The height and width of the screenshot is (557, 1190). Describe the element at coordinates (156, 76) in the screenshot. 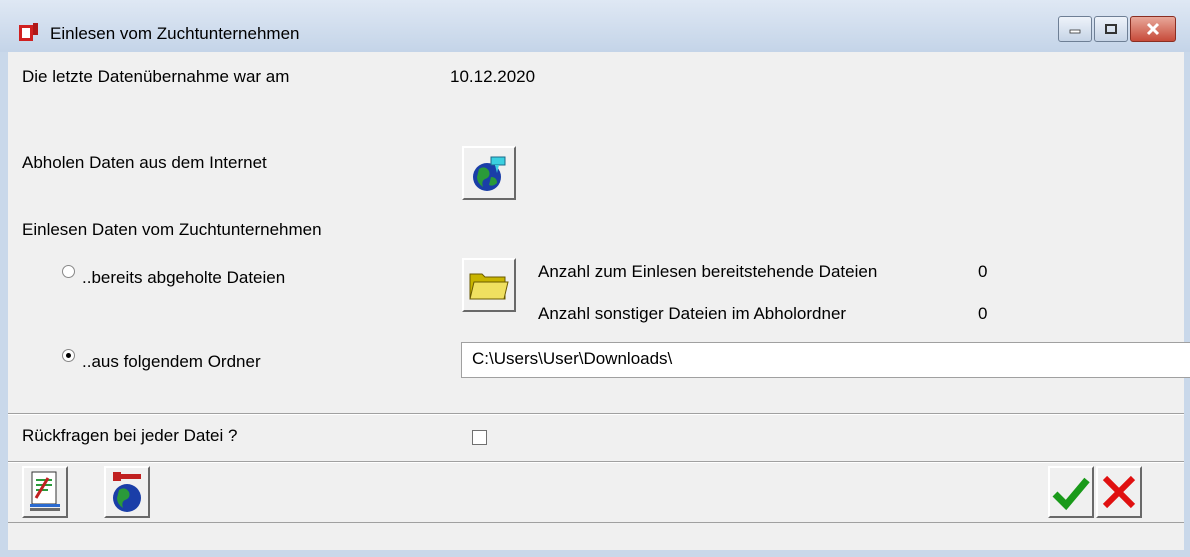

I see `last-import-label: Die letzte Datenübernahme war am` at that location.